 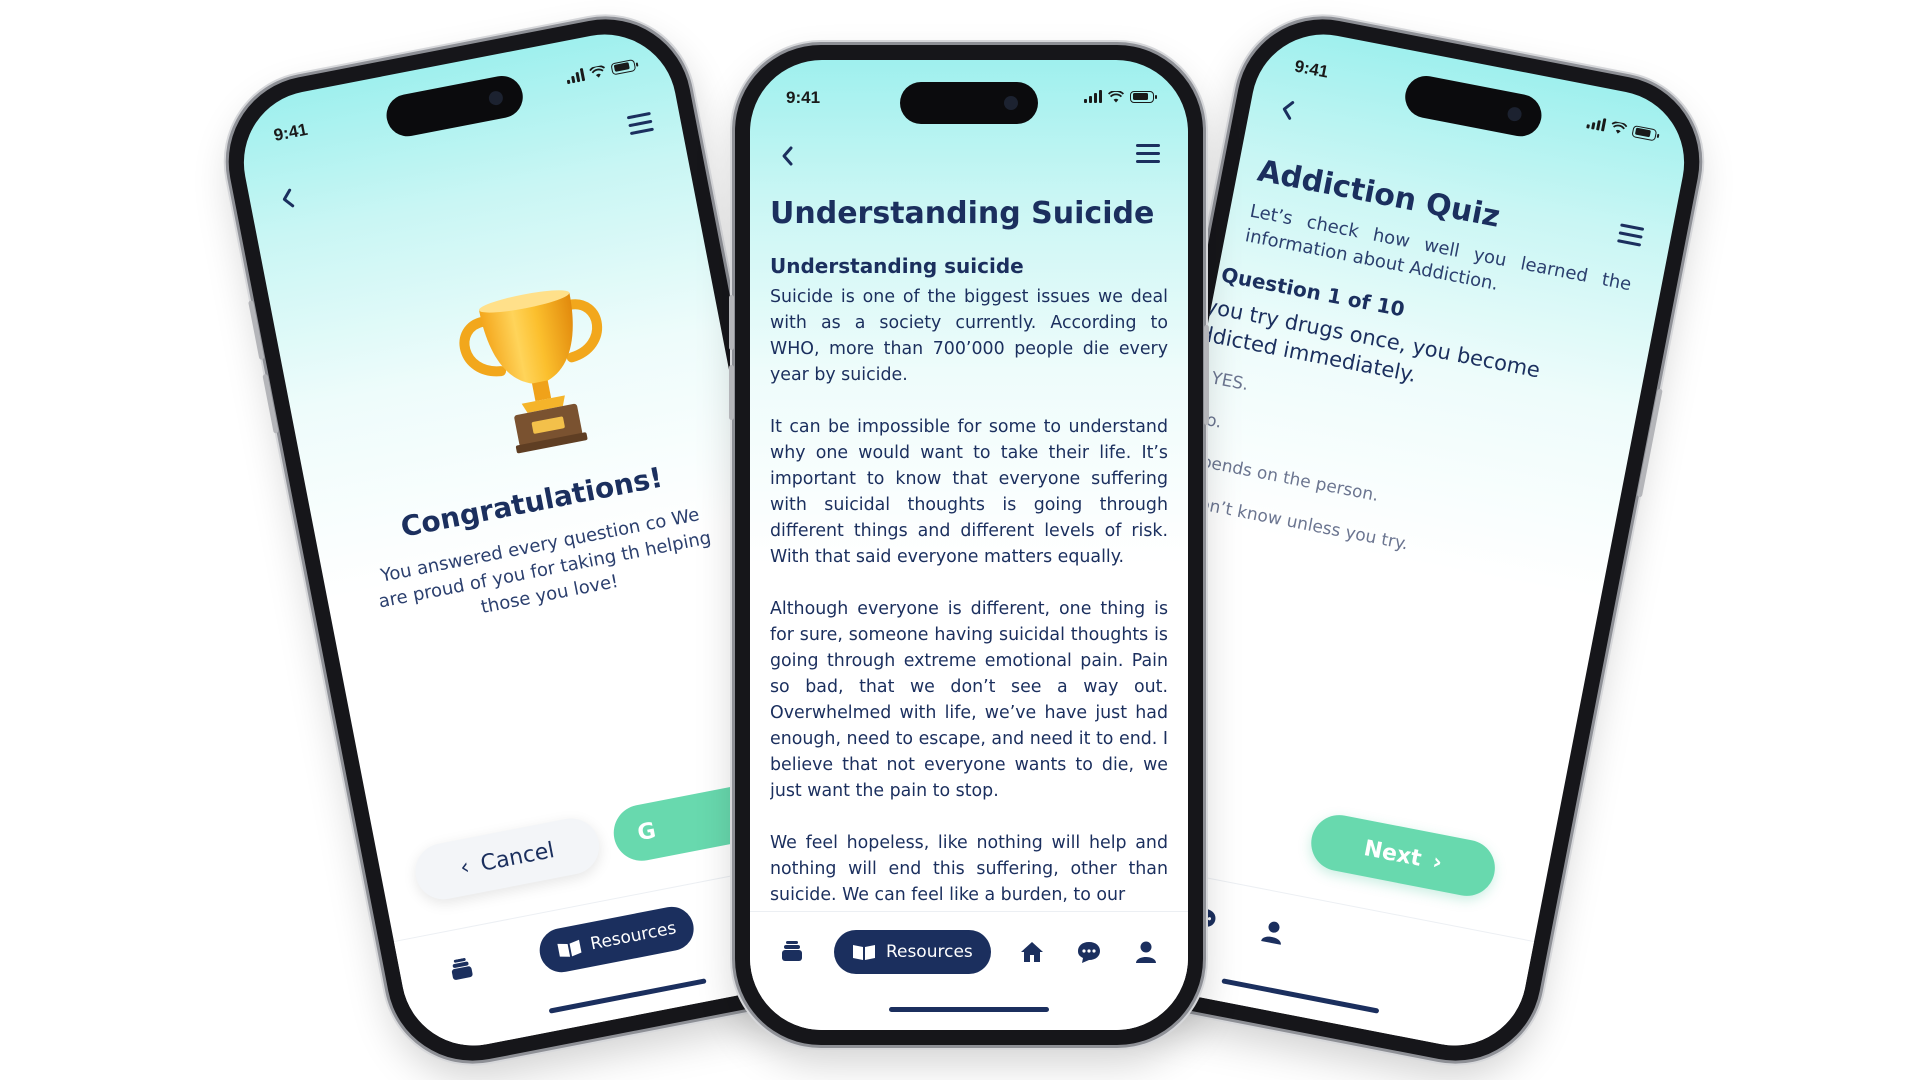 What do you see at coordinates (646, 831) in the screenshot?
I see `continue-label: G` at bounding box center [646, 831].